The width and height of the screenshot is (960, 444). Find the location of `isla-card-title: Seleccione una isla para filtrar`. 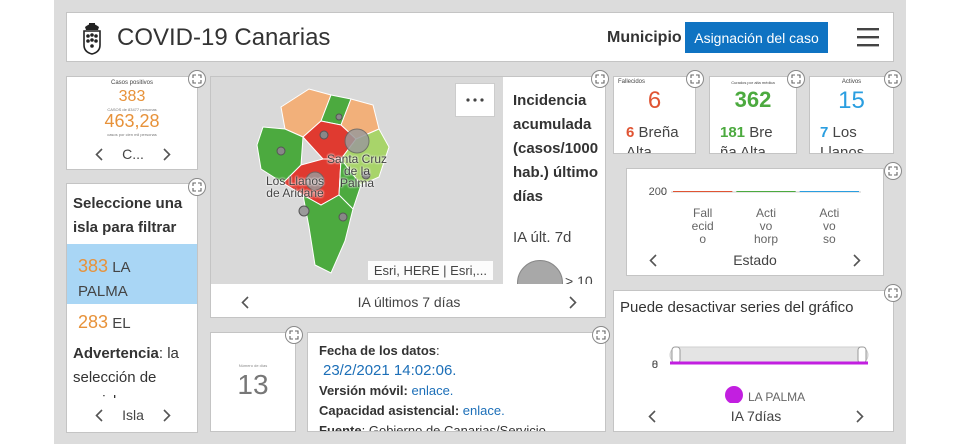

isla-card-title: Seleccione una isla para filtrar is located at coordinates (128, 215).